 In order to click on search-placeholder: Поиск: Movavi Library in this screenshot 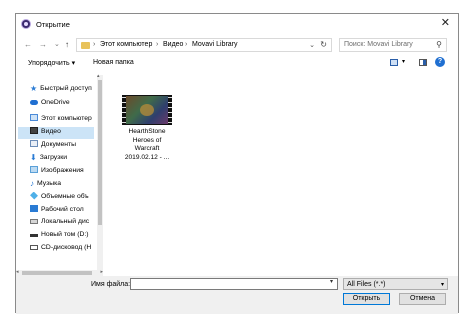, I will do `click(378, 44)`.